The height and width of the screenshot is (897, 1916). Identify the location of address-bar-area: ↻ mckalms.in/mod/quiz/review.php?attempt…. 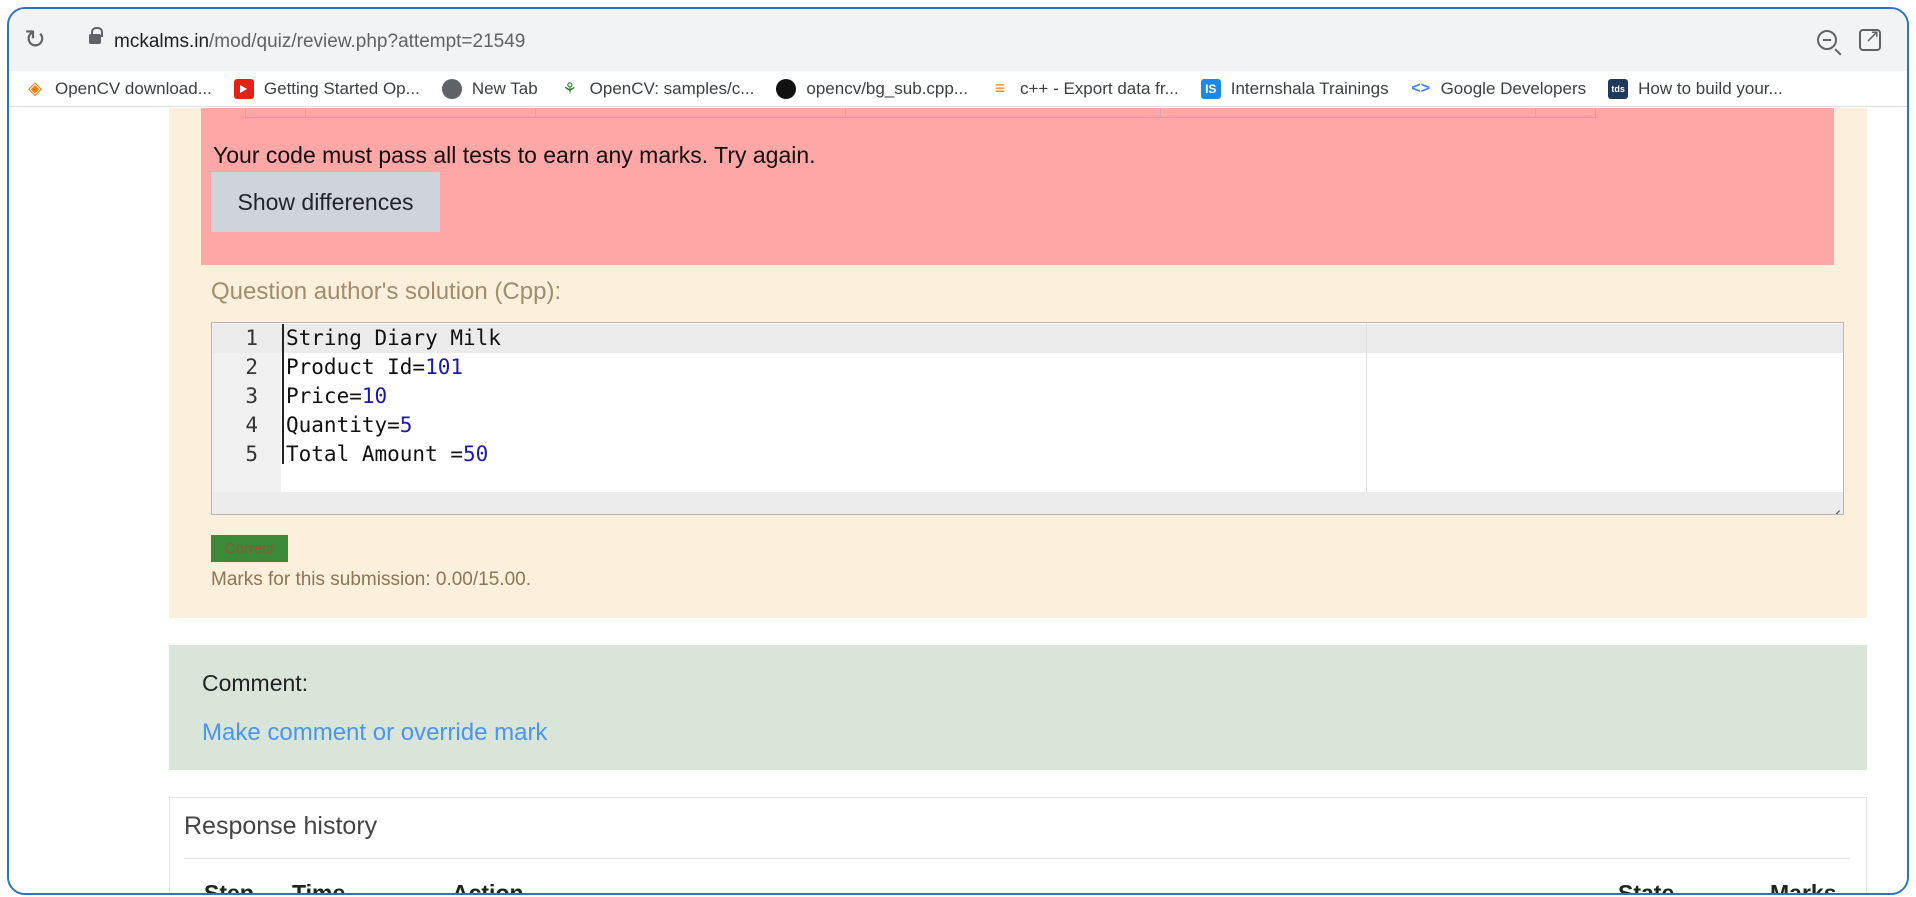
(958, 40).